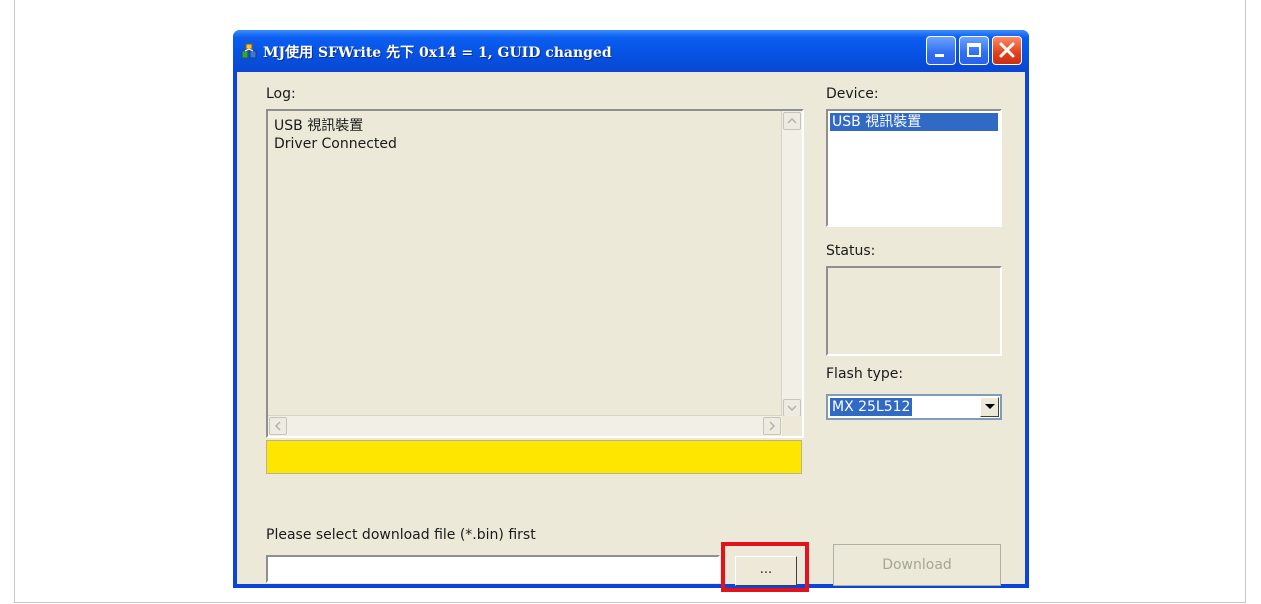  What do you see at coordinates (871, 407) in the screenshot?
I see `flash-type-value: MX 25L512` at bounding box center [871, 407].